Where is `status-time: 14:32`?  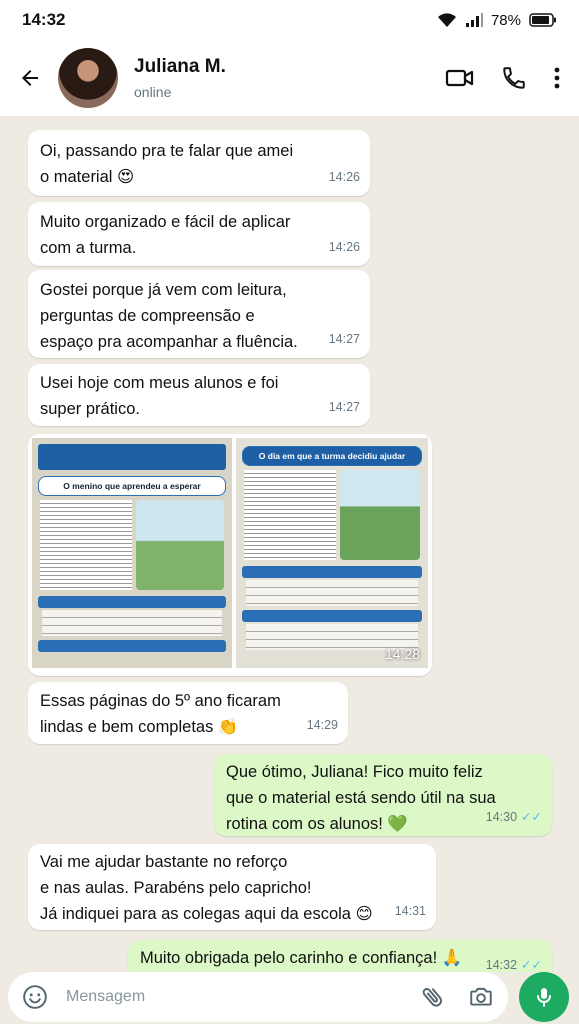 status-time: 14:32 is located at coordinates (44, 19).